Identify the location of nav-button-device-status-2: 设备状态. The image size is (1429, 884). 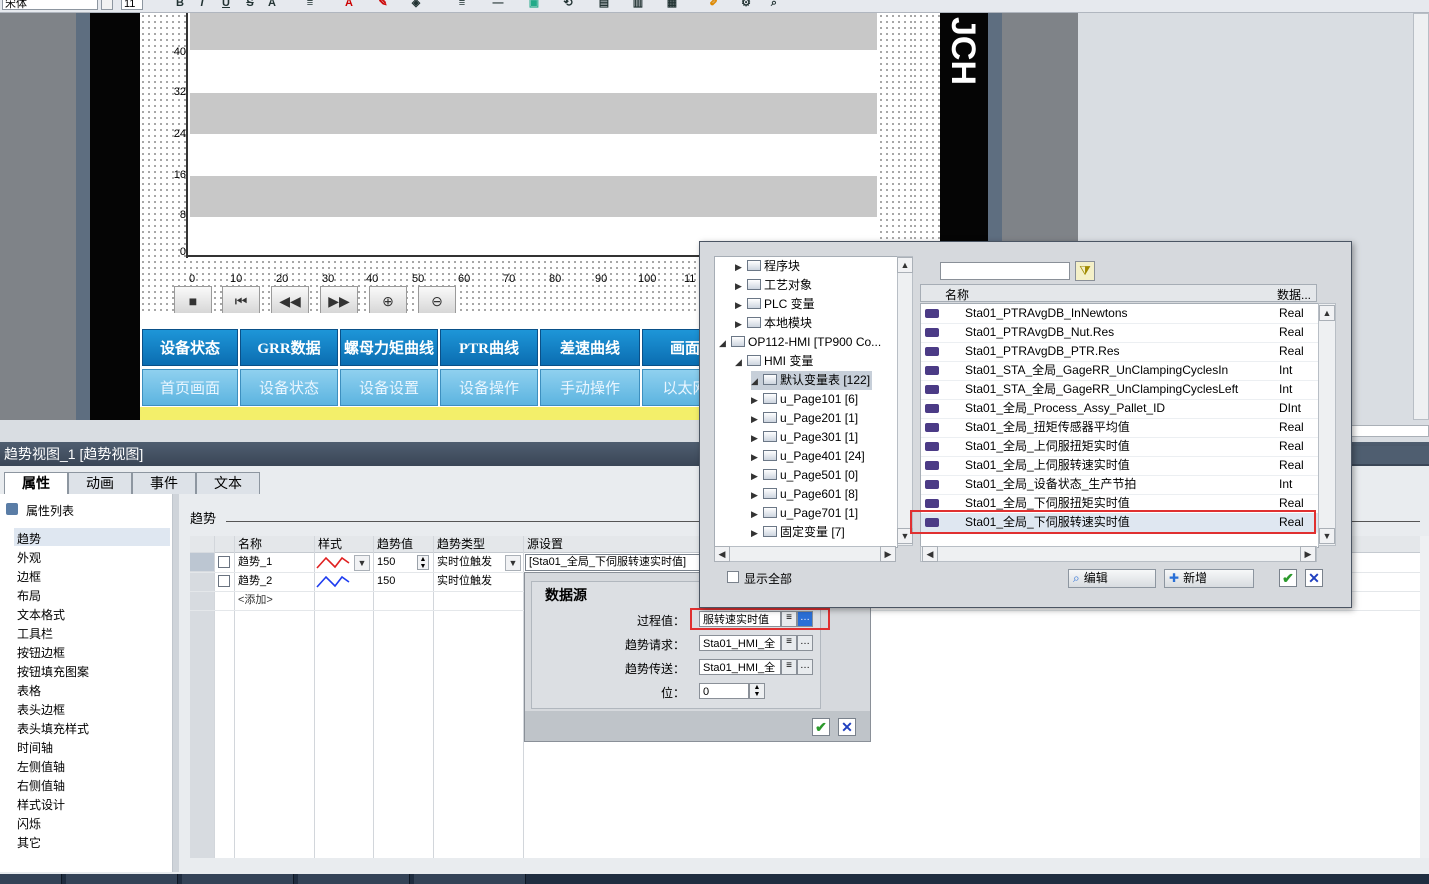
(289, 387).